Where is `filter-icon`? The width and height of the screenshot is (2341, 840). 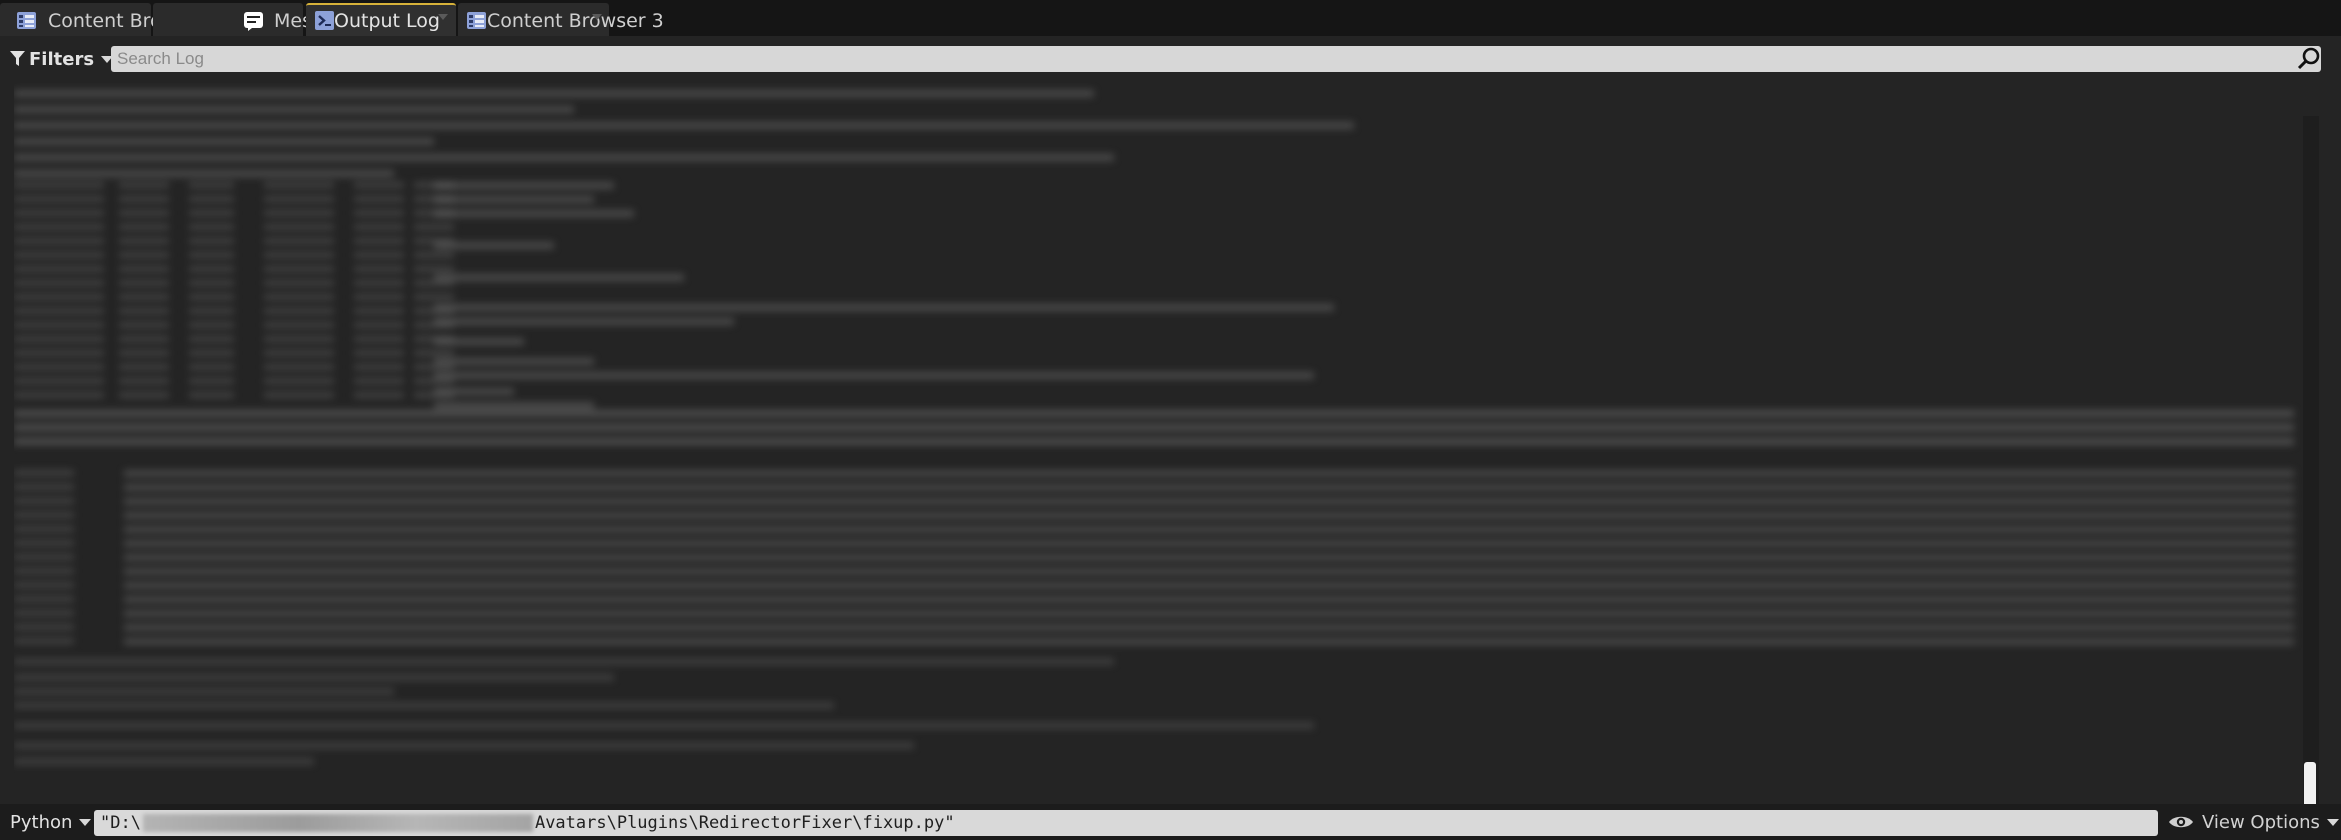 filter-icon is located at coordinates (17, 58).